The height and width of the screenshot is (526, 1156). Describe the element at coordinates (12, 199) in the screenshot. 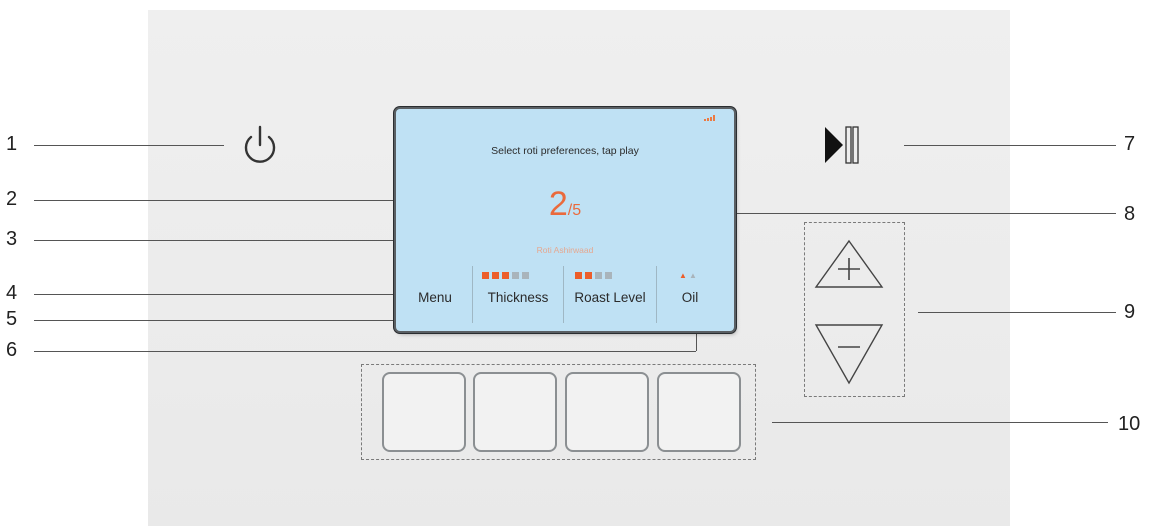

I see `callout-number-2: 2` at that location.